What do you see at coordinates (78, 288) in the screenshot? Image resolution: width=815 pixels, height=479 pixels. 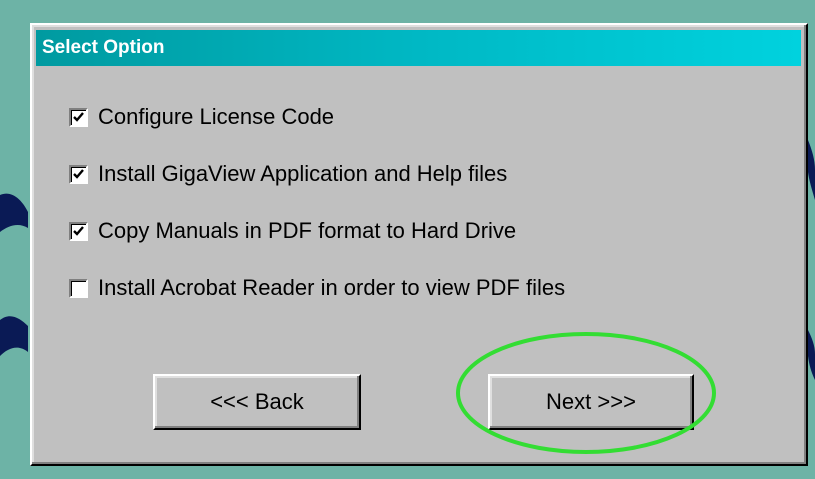 I see `checkbox-install-acrobat` at bounding box center [78, 288].